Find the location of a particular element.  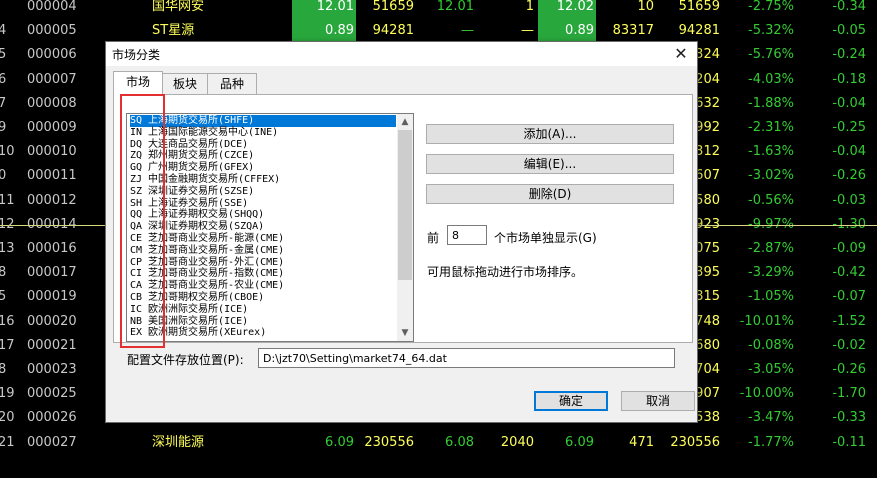

cell-chg: -0.09 is located at coordinates (849, 248).